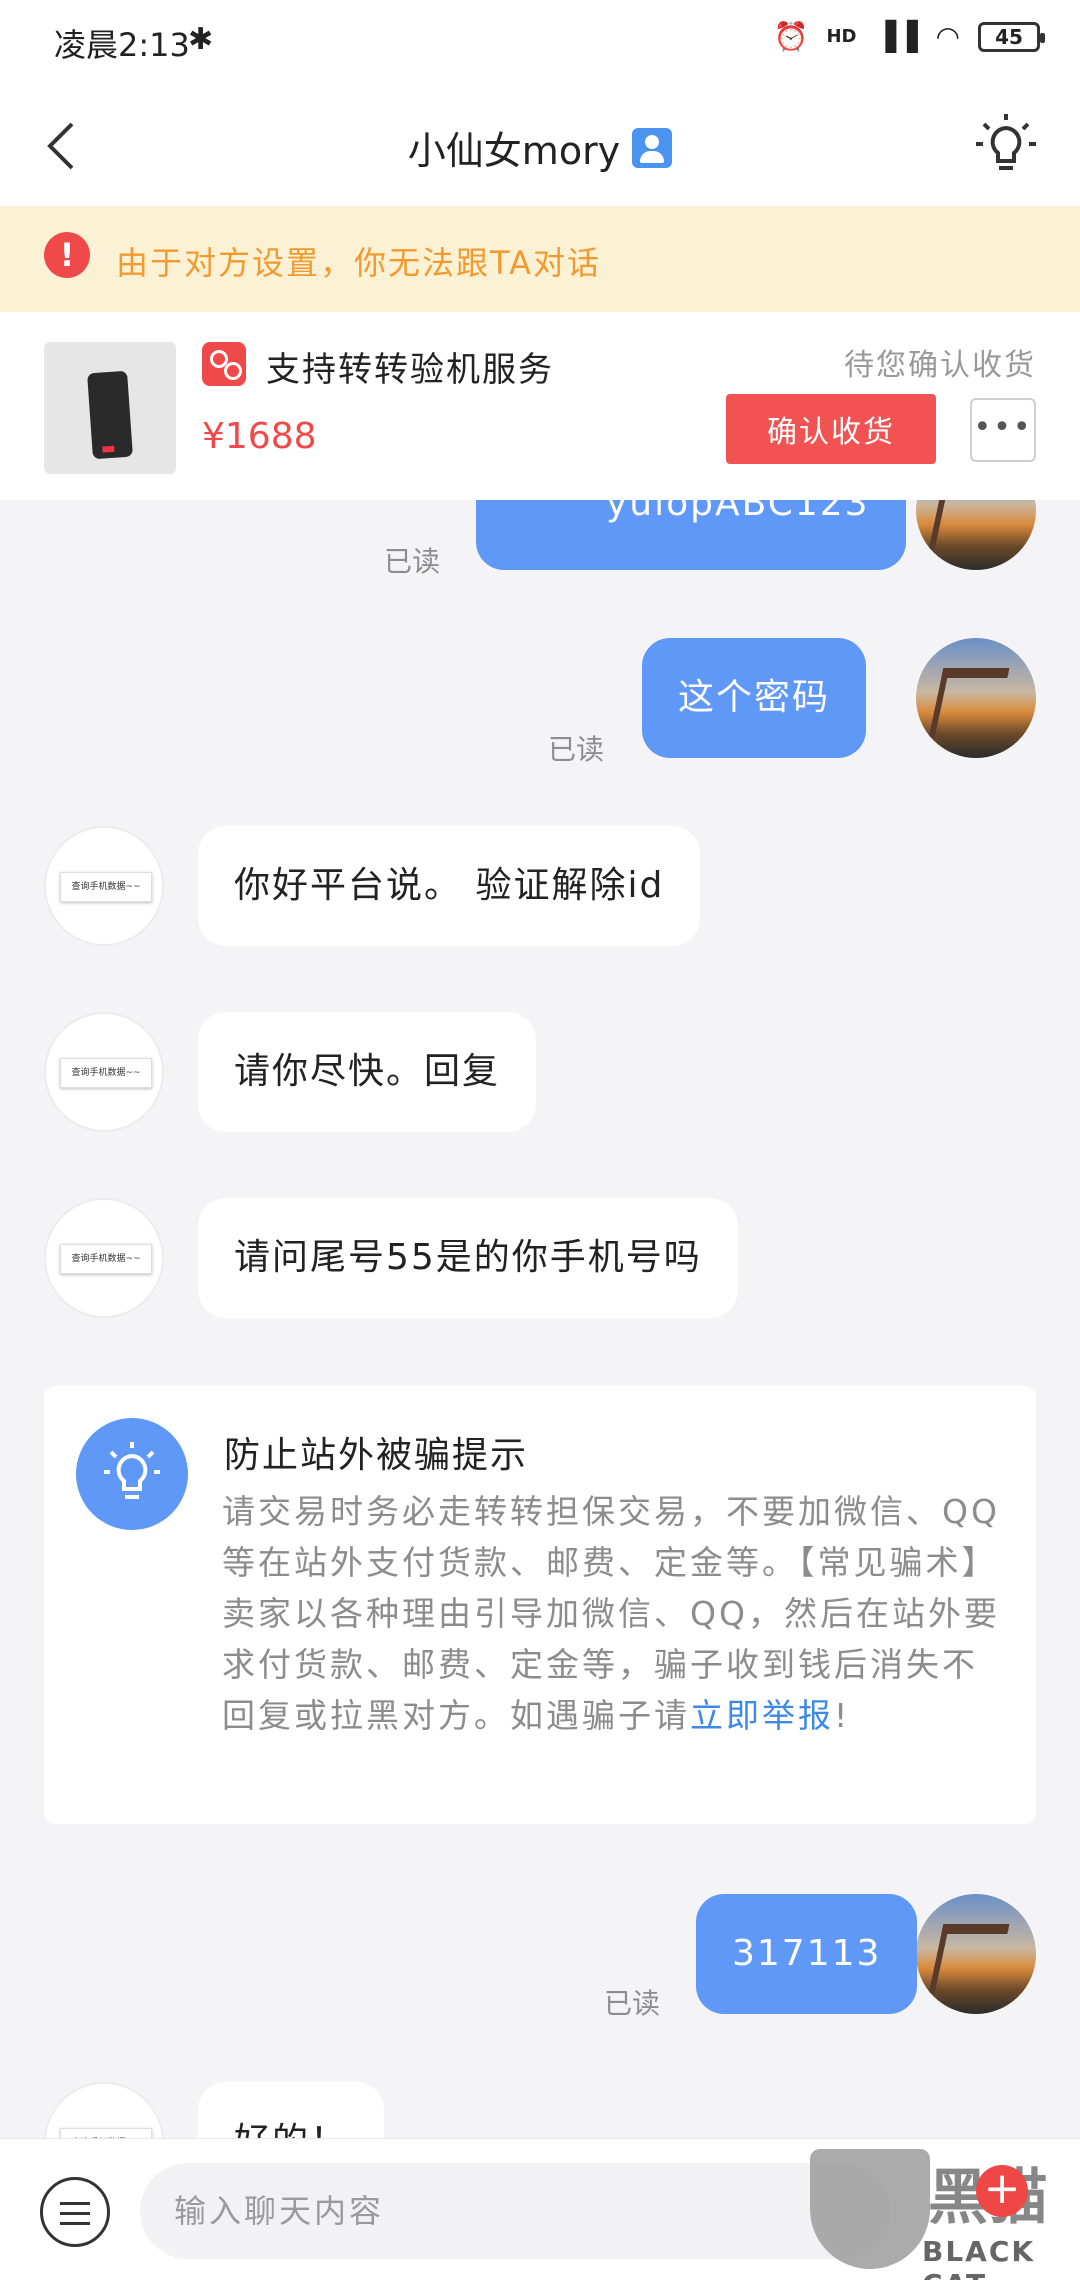  I want to click on blackcat-watermark: 黑猫 + BLACK CAT, so click(940, 2214).